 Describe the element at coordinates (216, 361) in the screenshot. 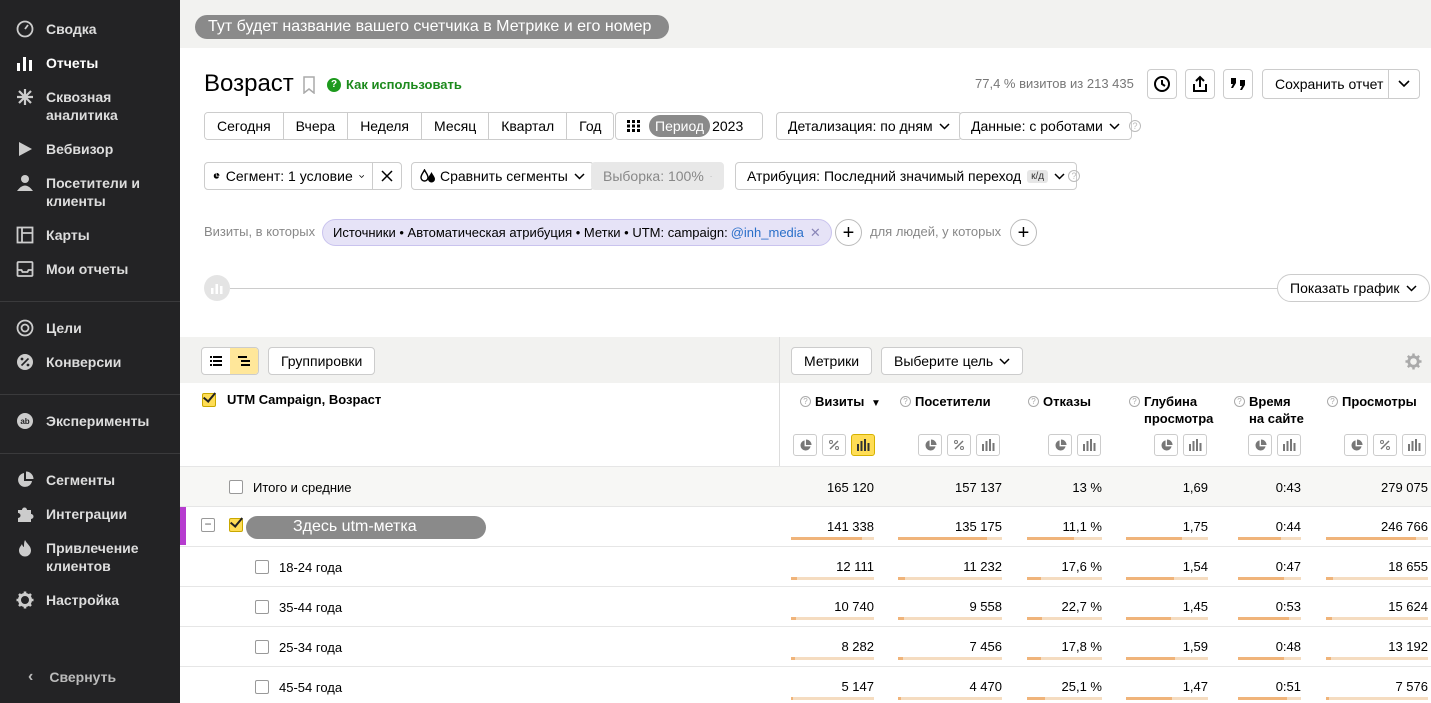

I see `list-view-button` at that location.